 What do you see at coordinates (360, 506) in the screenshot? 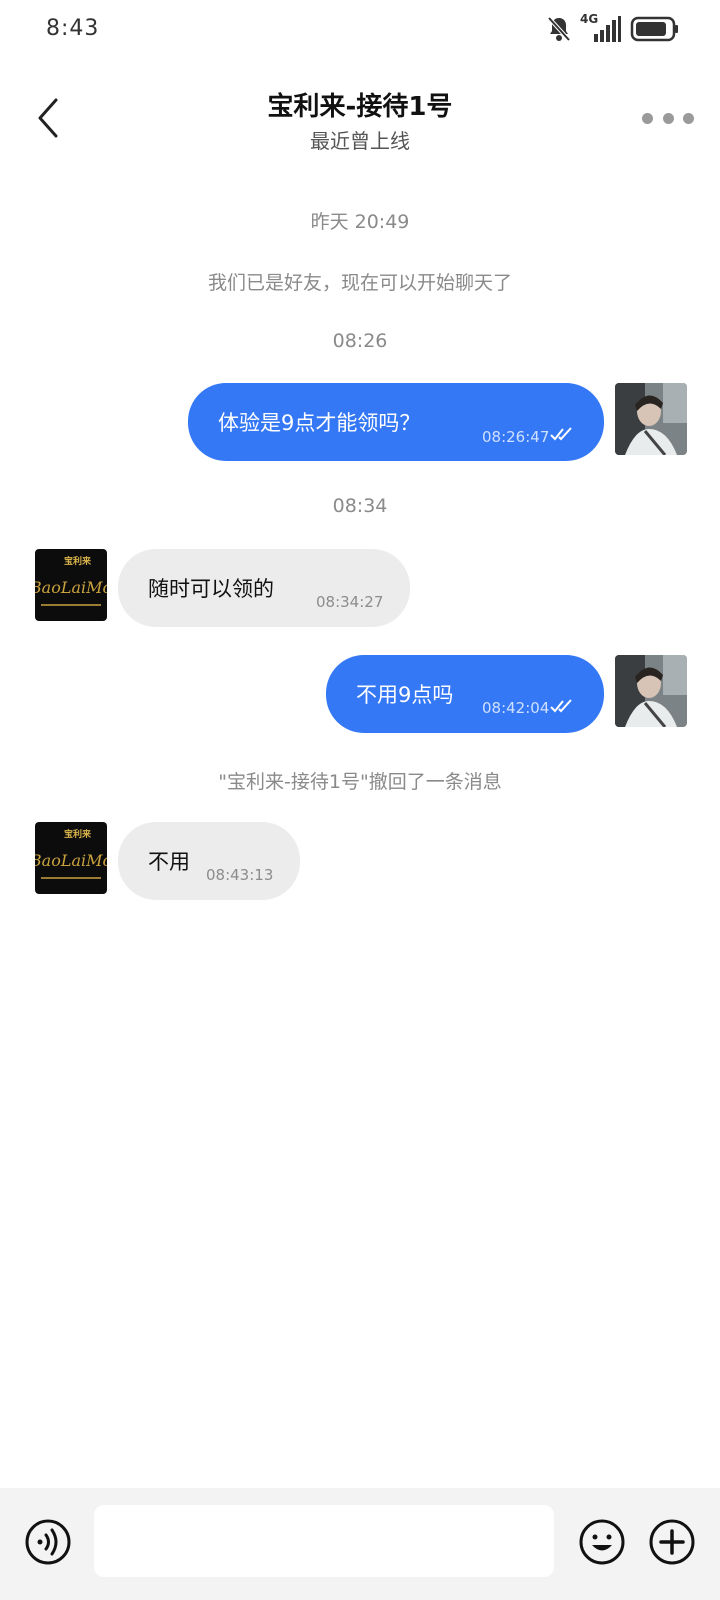
I see `timestamp-divider: 08:34` at bounding box center [360, 506].